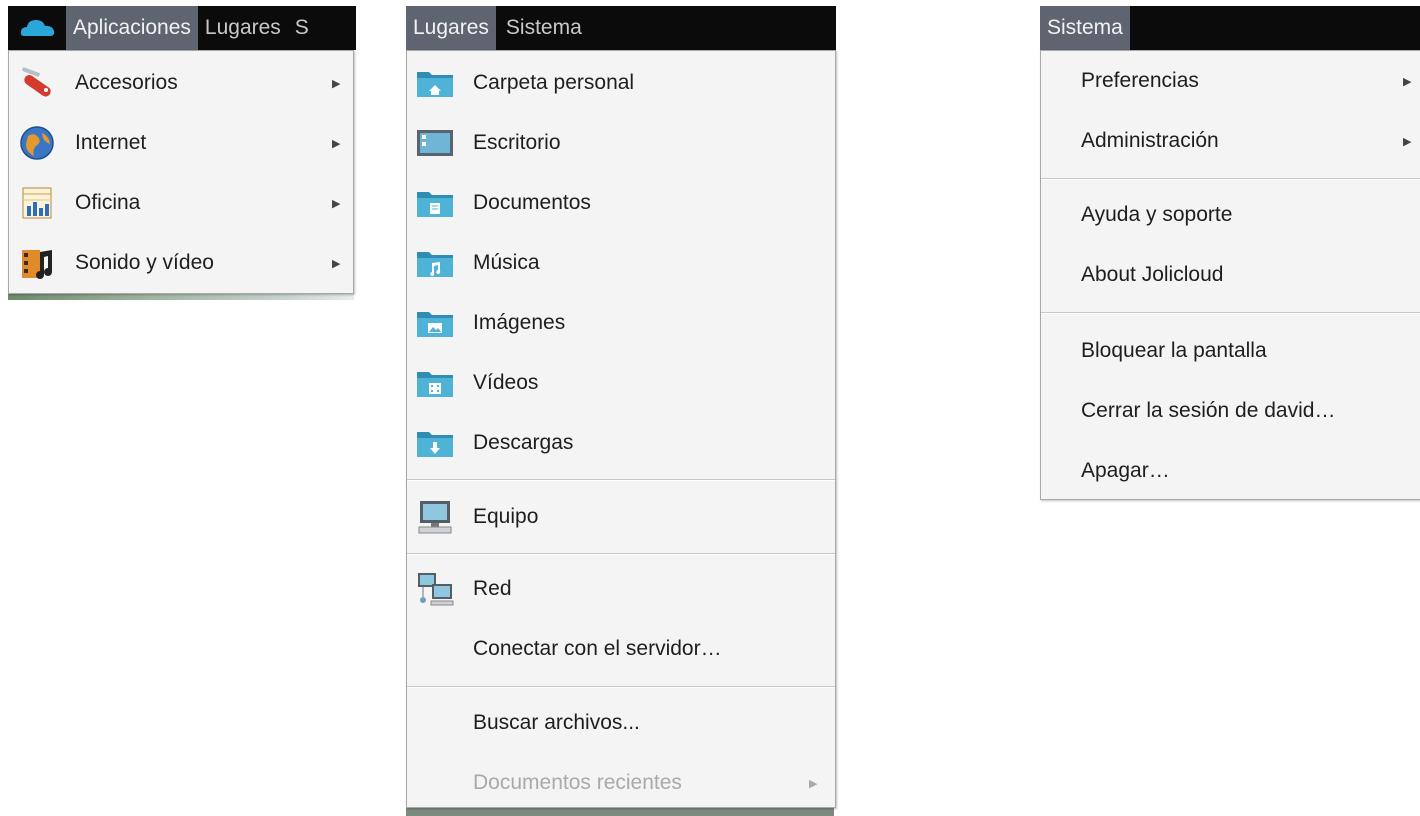 Image resolution: width=1420 pixels, height=816 pixels. What do you see at coordinates (126, 82) in the screenshot?
I see `menu-item-label: Accesorios` at bounding box center [126, 82].